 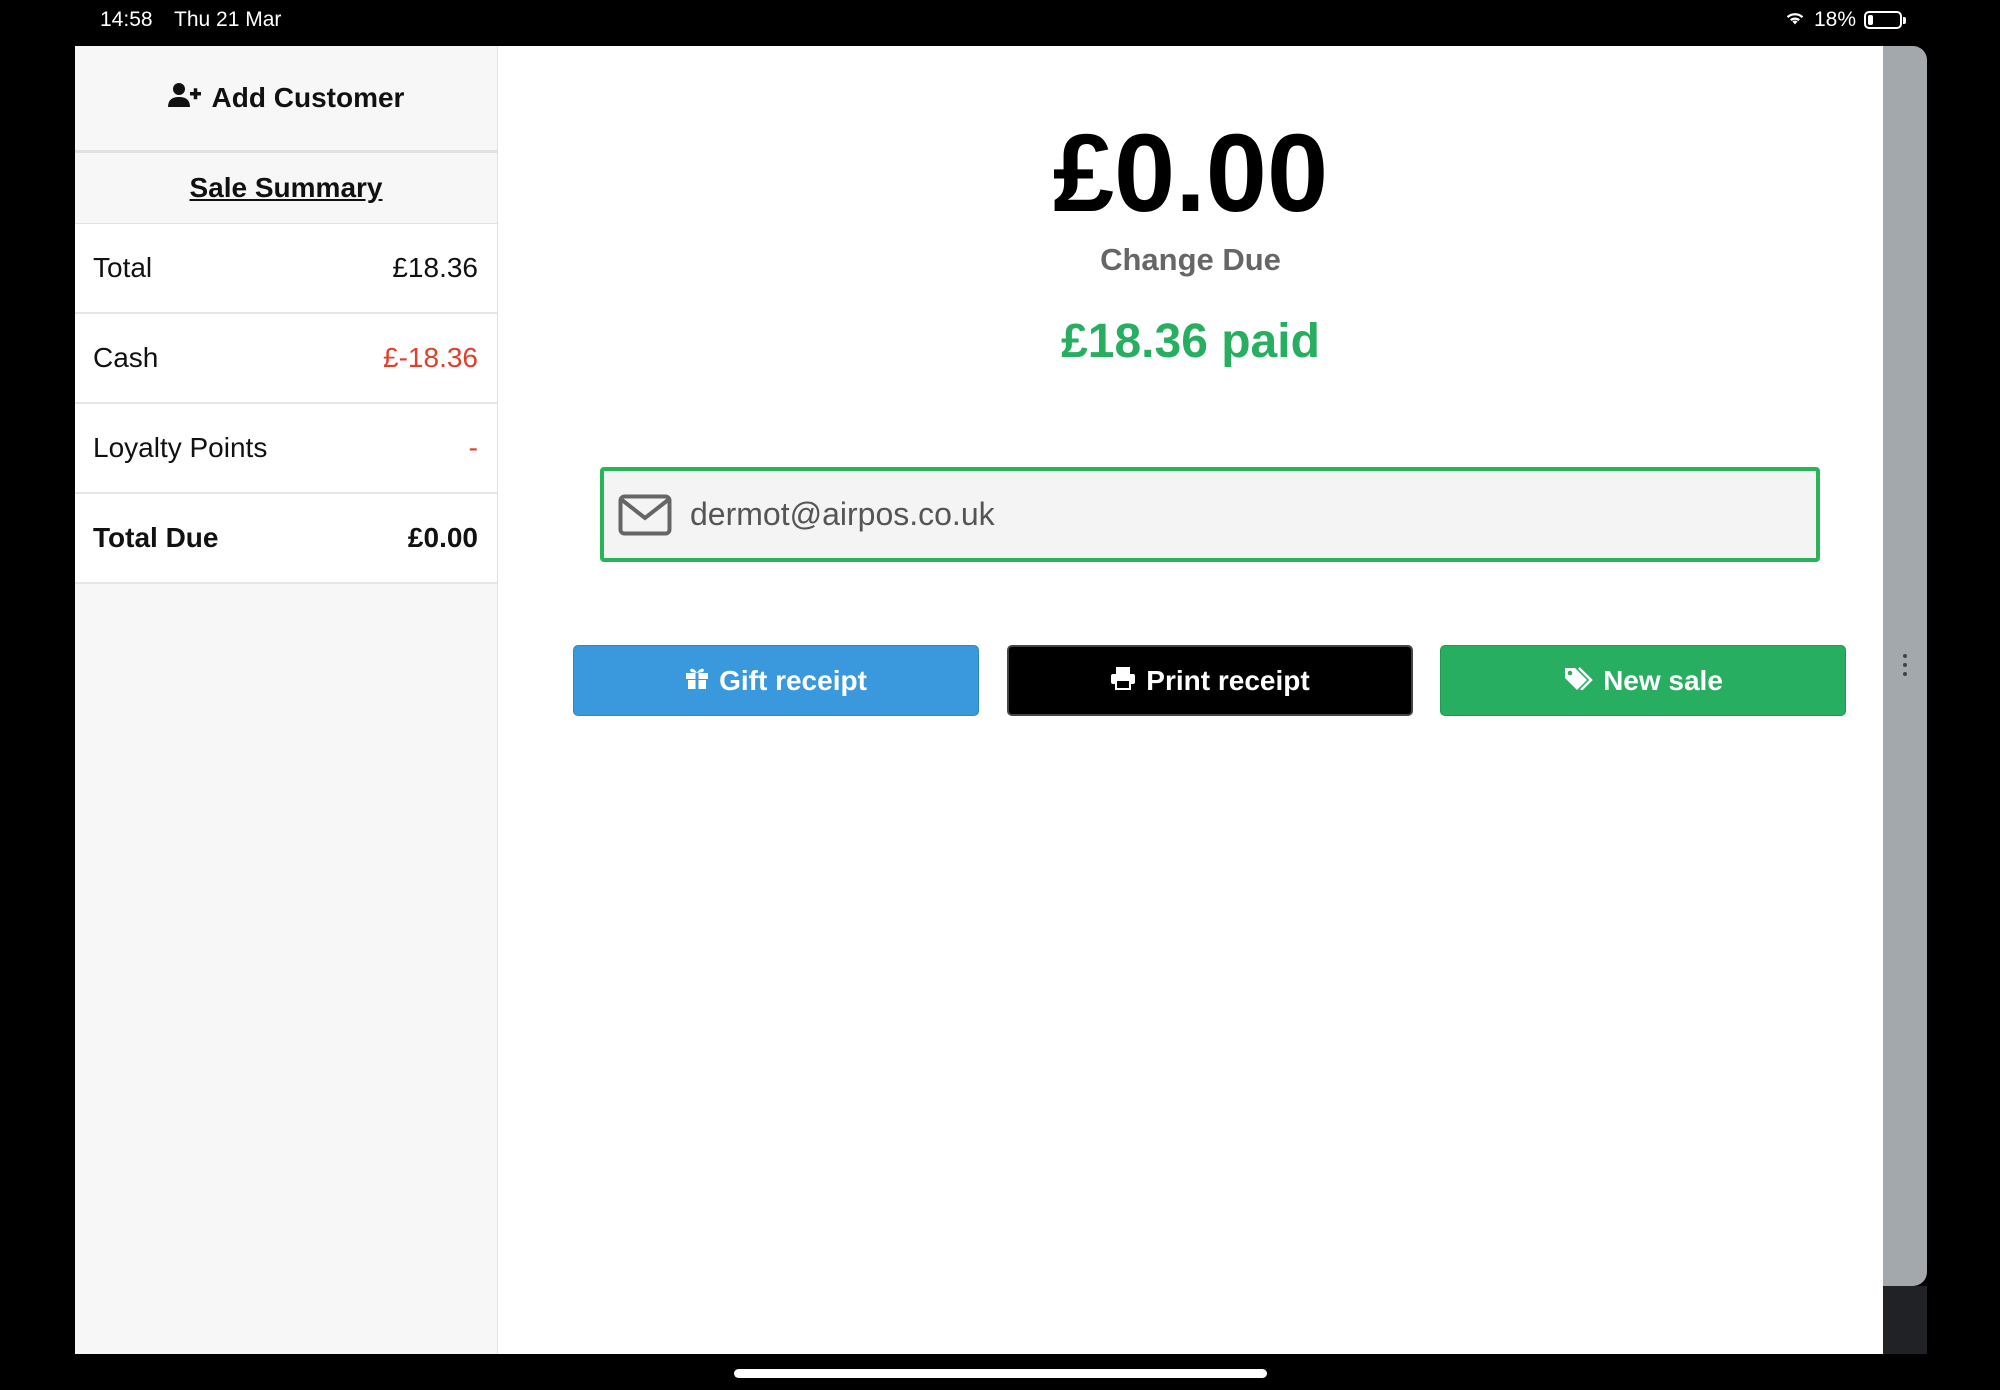 I want to click on scroll-footer, so click(x=1905, y=1320).